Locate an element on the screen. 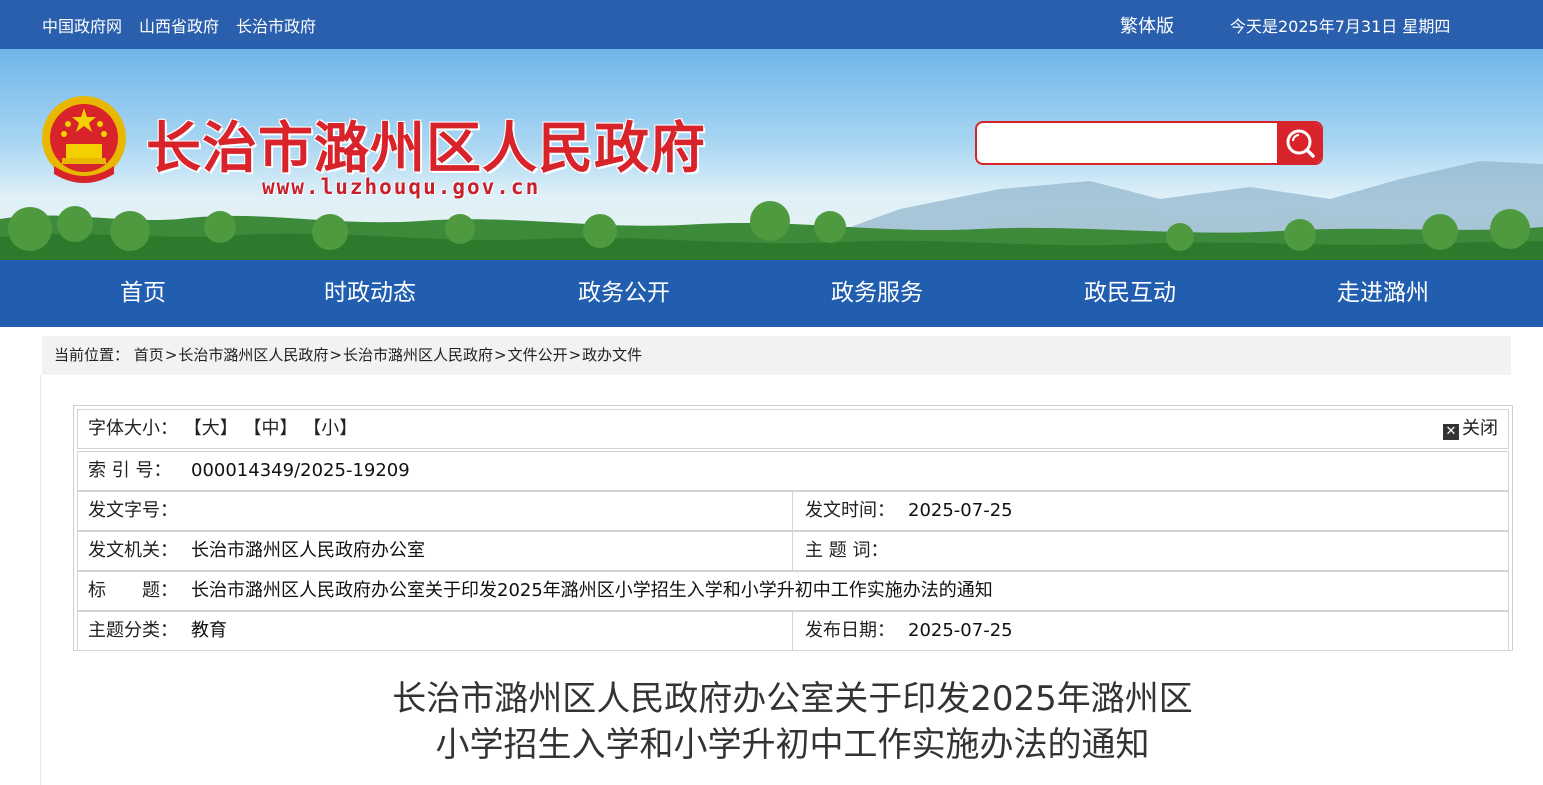 The height and width of the screenshot is (785, 1543). title-label: 标 题： is located at coordinates (133, 590).